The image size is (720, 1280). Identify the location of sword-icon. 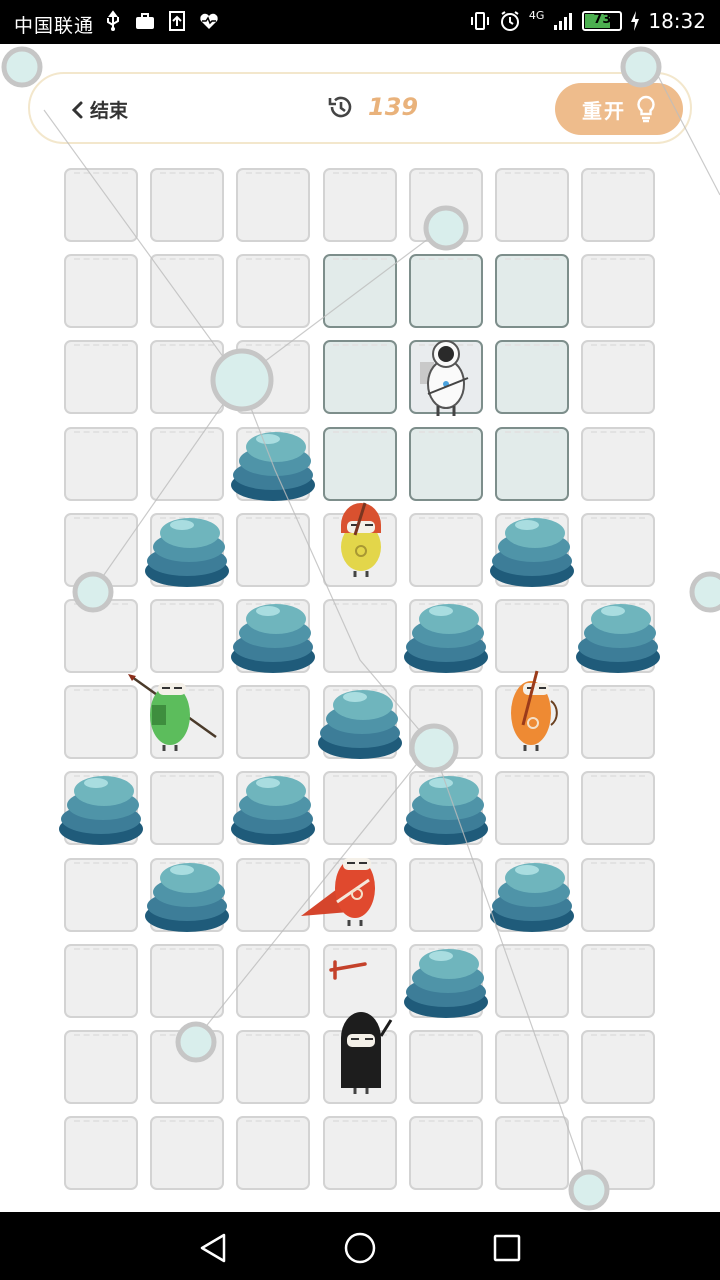
(361, 969).